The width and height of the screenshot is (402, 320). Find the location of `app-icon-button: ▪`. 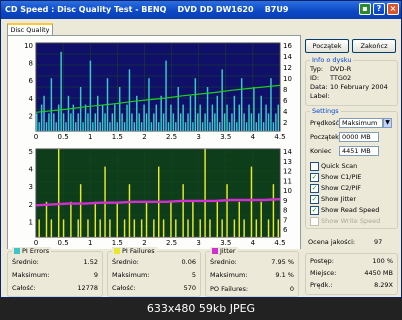

app-icon-button: ▪ is located at coordinates (365, 9).